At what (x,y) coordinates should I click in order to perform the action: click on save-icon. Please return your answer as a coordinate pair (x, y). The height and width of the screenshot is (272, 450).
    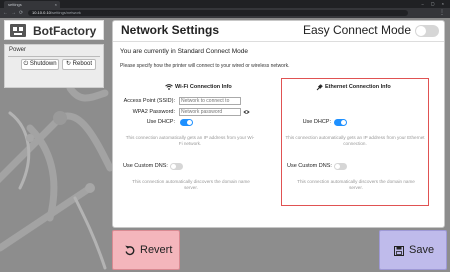
    Looking at the image, I should click on (399, 251).